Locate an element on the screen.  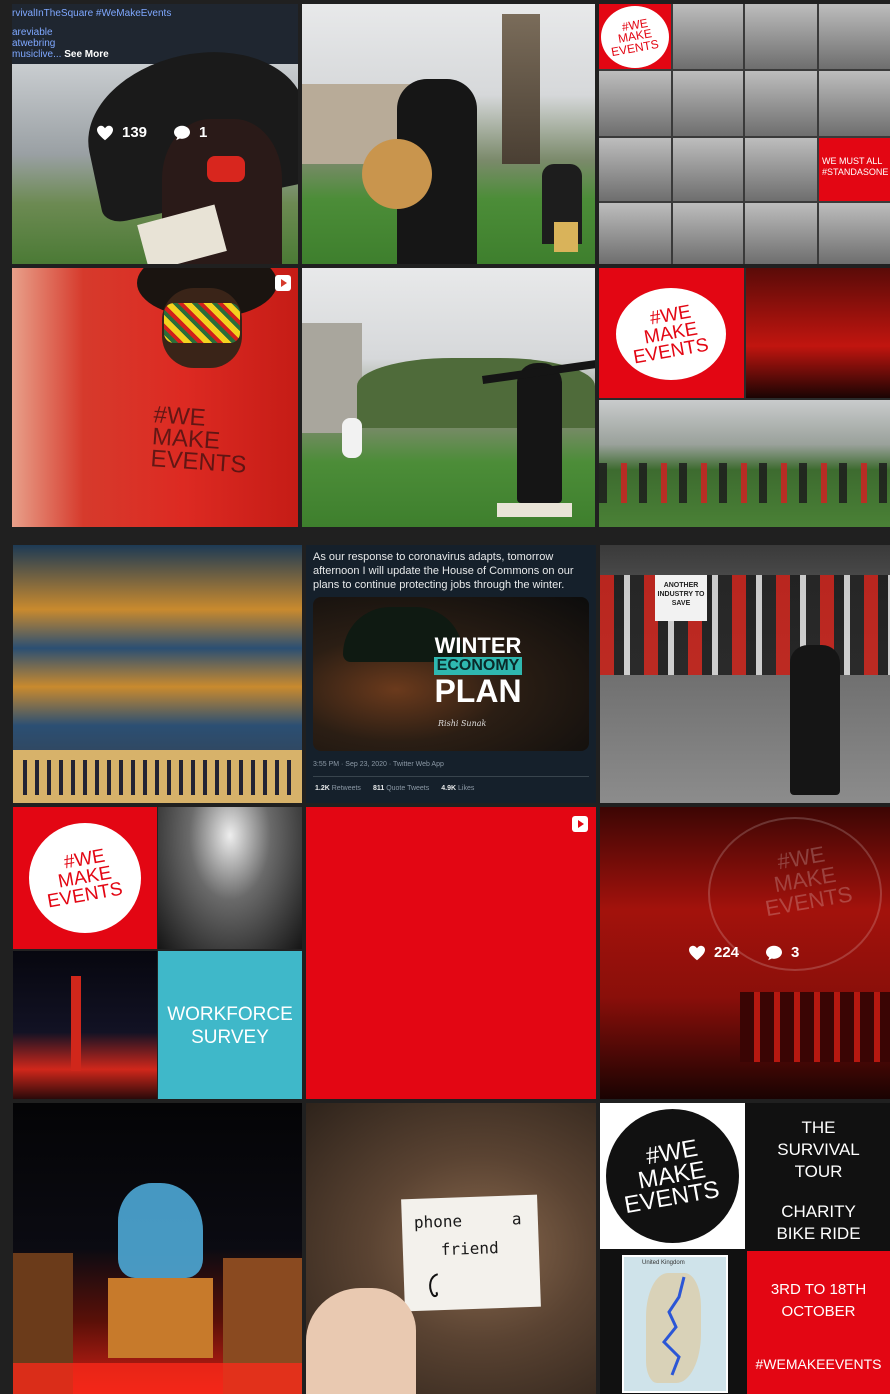
quotes-stat: 811 Quote Tweets is located at coordinates (401, 788).